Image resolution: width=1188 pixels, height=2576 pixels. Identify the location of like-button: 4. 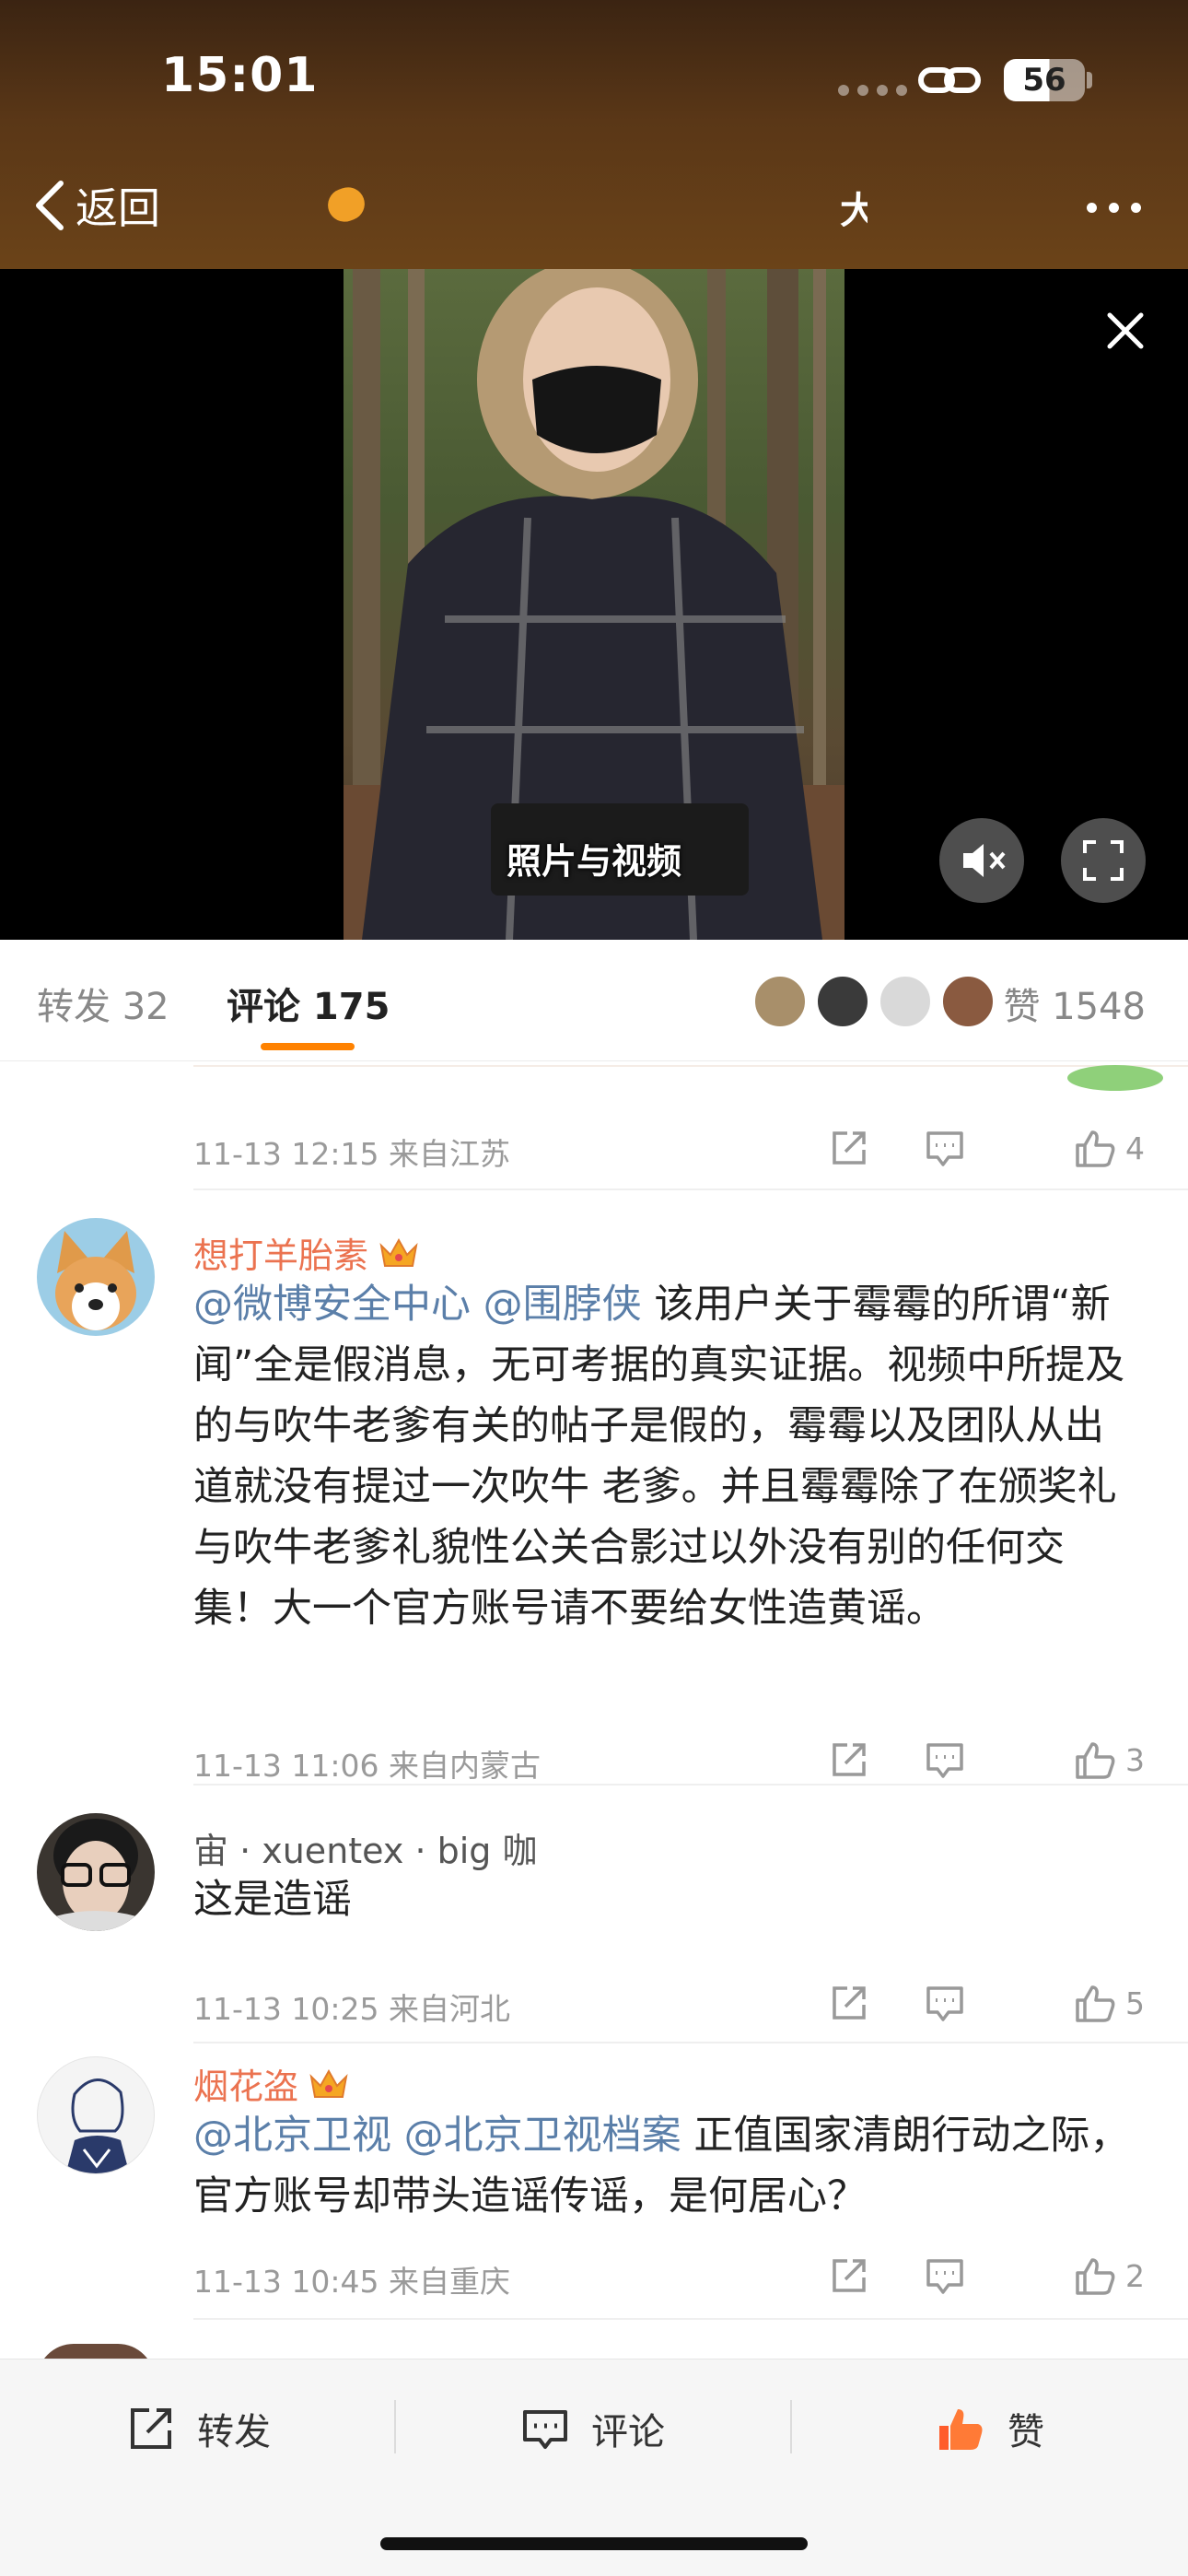
(1117, 1148).